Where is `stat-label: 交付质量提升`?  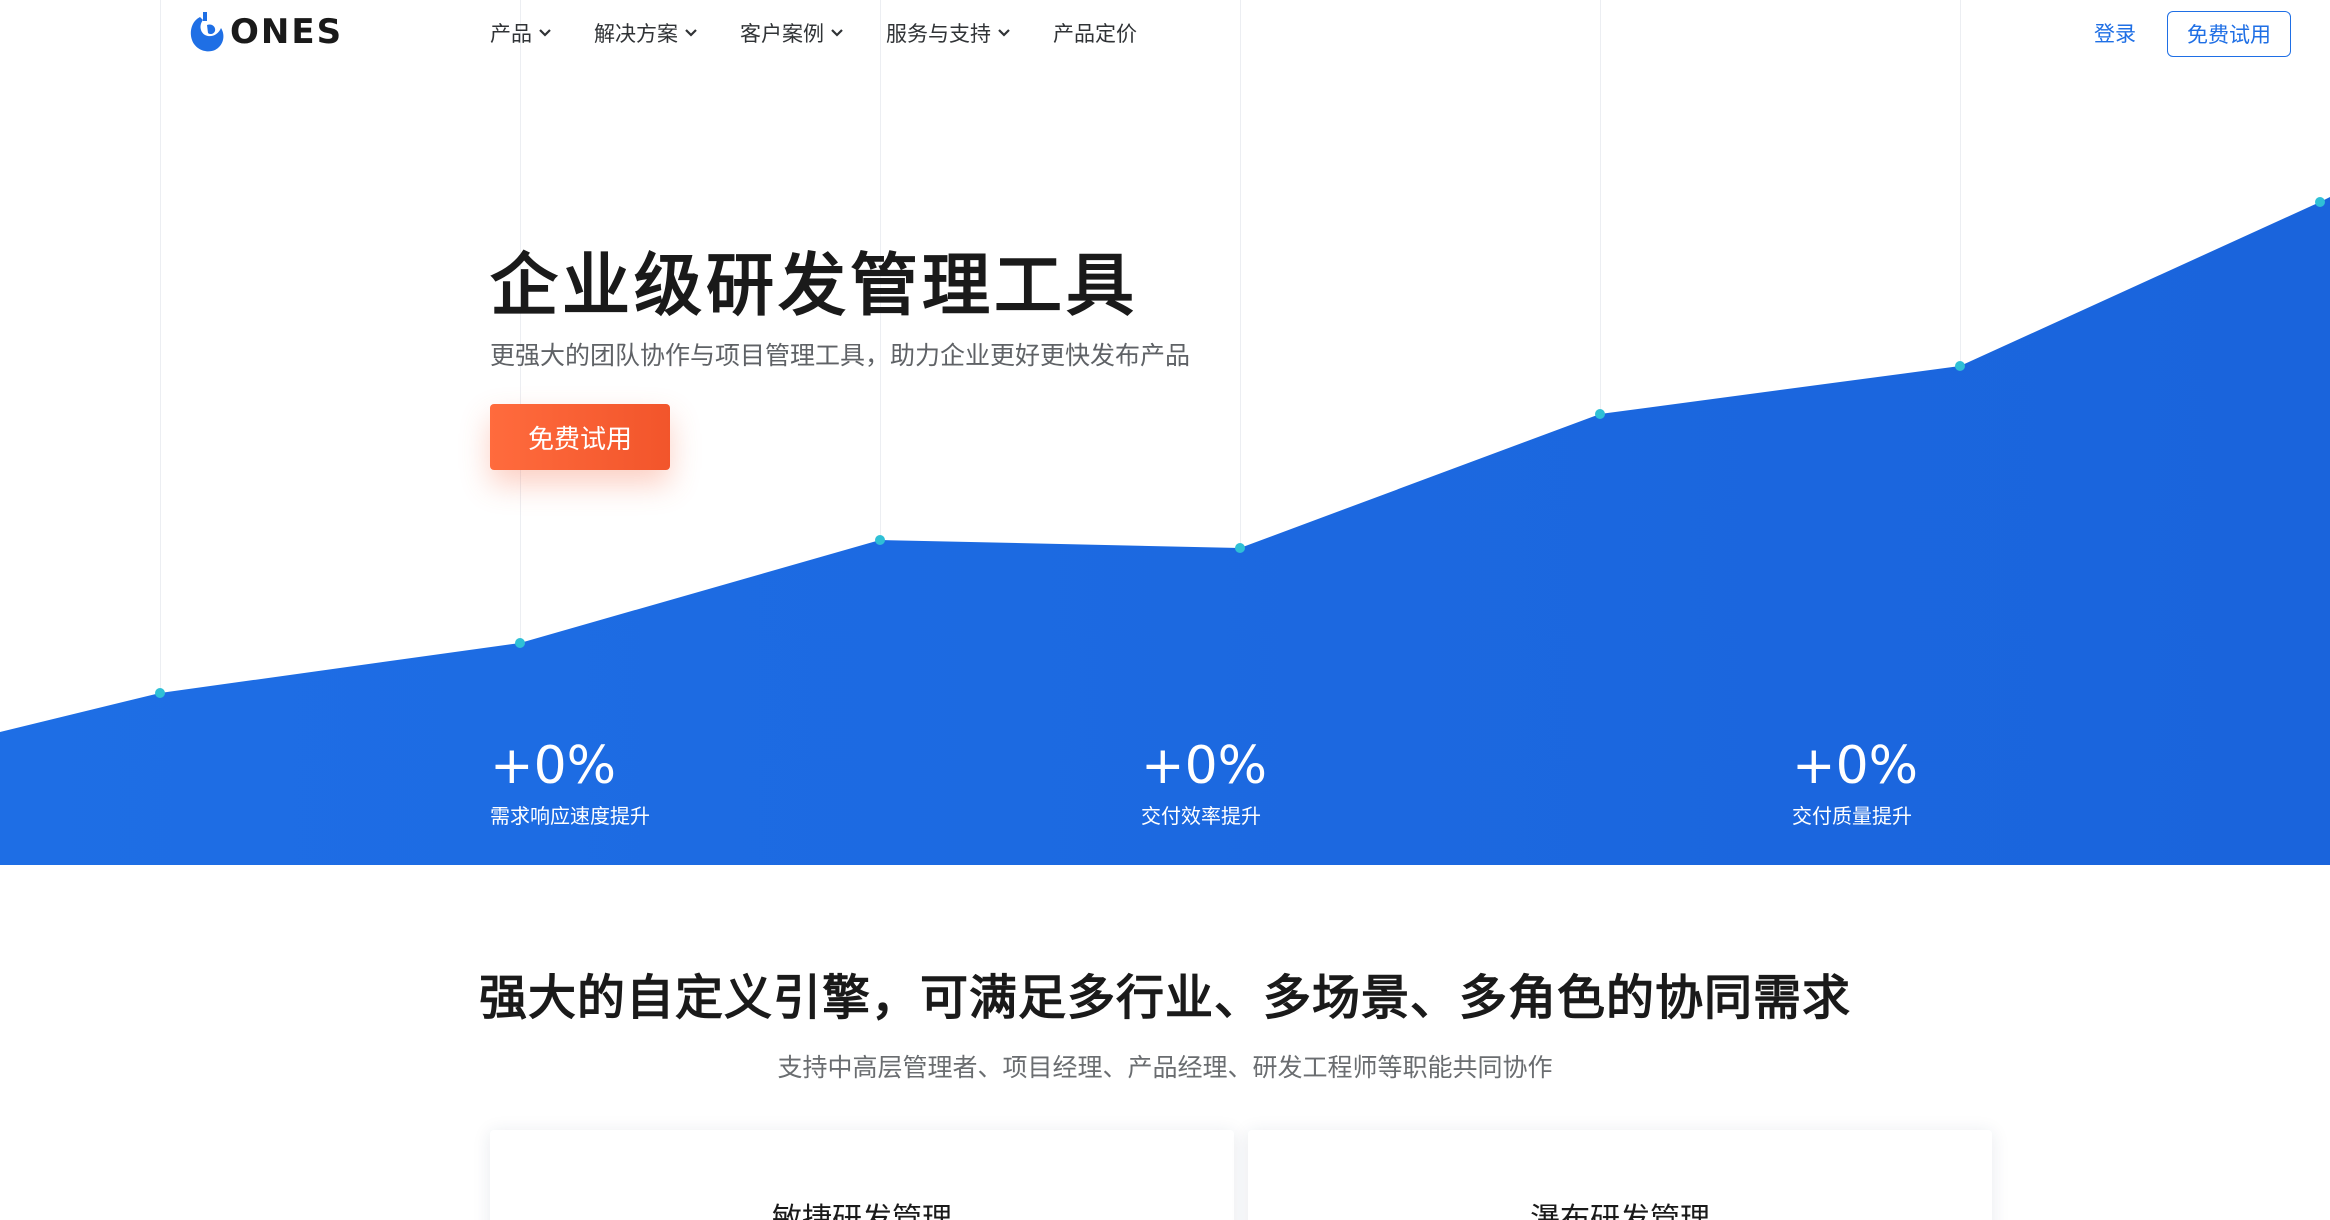 stat-label: 交付质量提升 is located at coordinates (1852, 816).